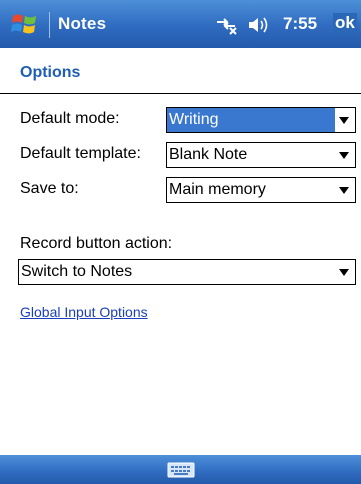 This screenshot has width=361, height=484. What do you see at coordinates (208, 154) in the screenshot?
I see `default-template-value: Blank Note` at bounding box center [208, 154].